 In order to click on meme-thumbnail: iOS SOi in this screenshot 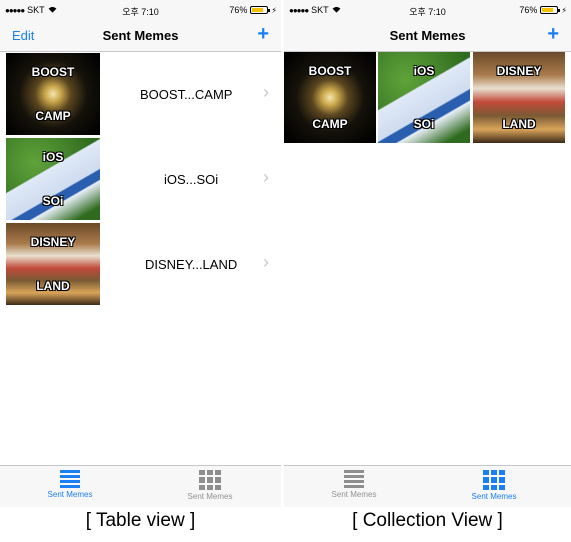, I will do `click(53, 179)`.